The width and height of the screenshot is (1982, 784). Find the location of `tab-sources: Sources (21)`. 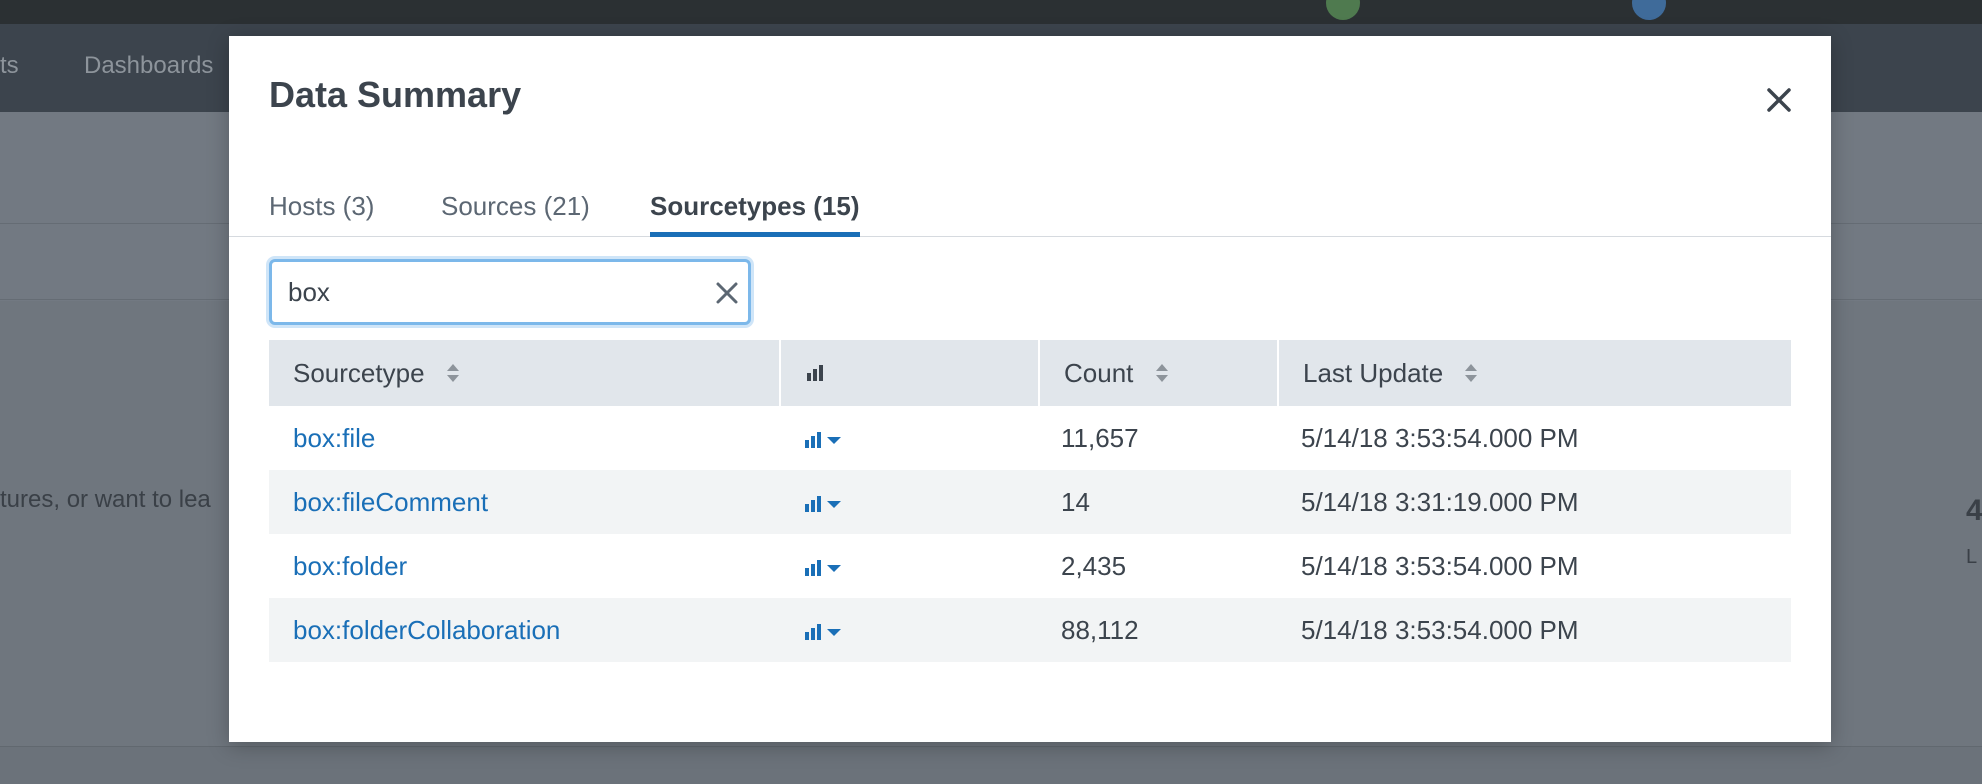

tab-sources: Sources (21) is located at coordinates (515, 206).